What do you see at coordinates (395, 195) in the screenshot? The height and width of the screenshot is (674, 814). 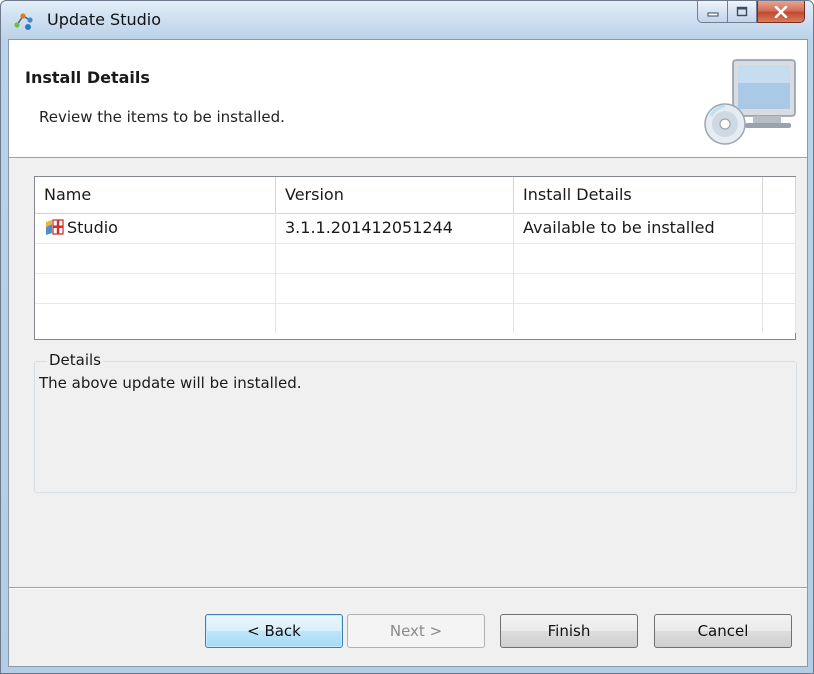 I see `column-header-version: Version` at bounding box center [395, 195].